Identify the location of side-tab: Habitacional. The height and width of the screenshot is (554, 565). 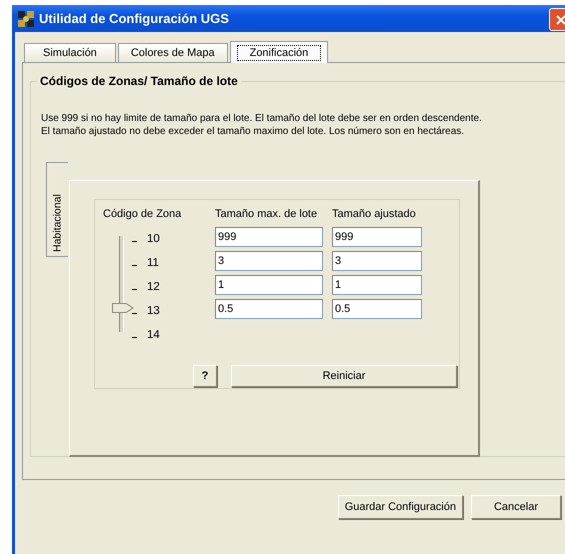
(57, 209).